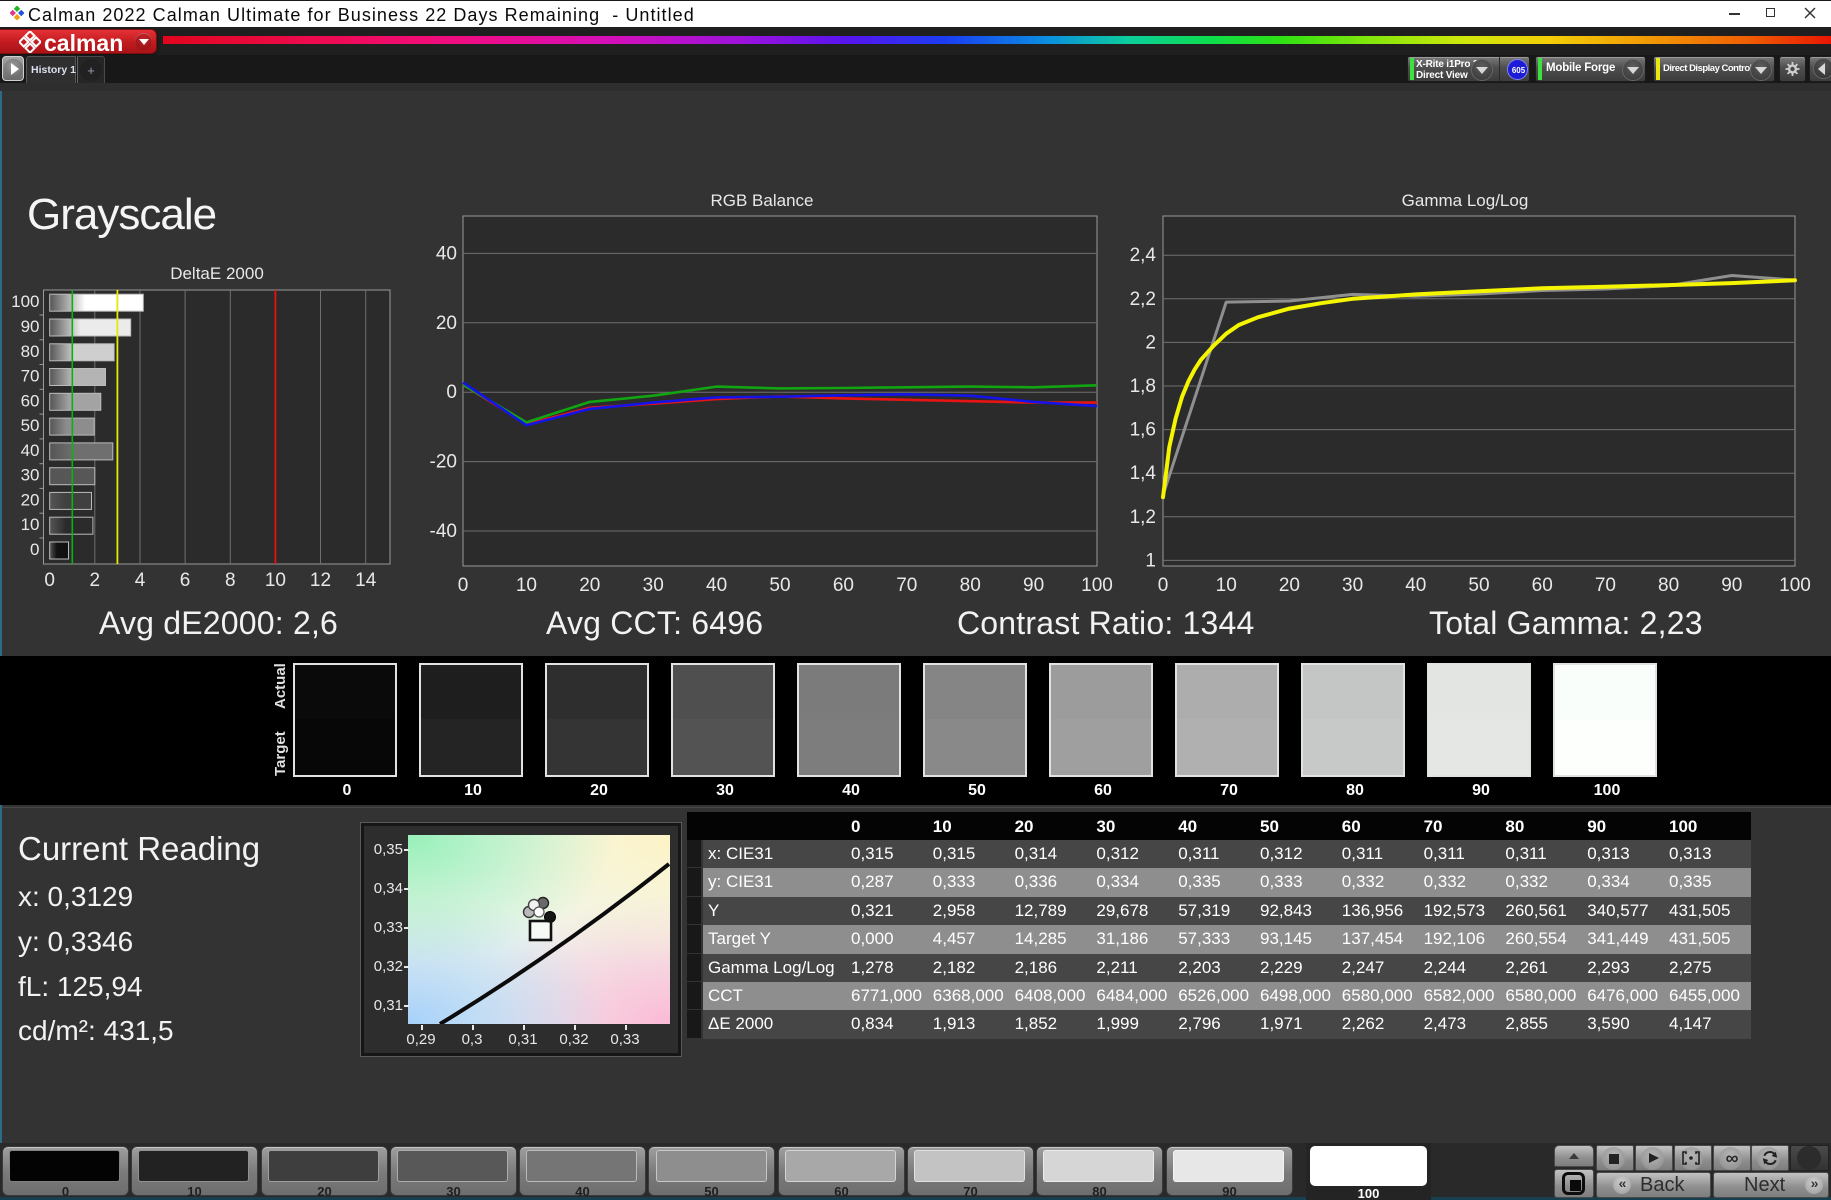  Describe the element at coordinates (443, 531) in the screenshot. I see `svg-text: -40` at that location.